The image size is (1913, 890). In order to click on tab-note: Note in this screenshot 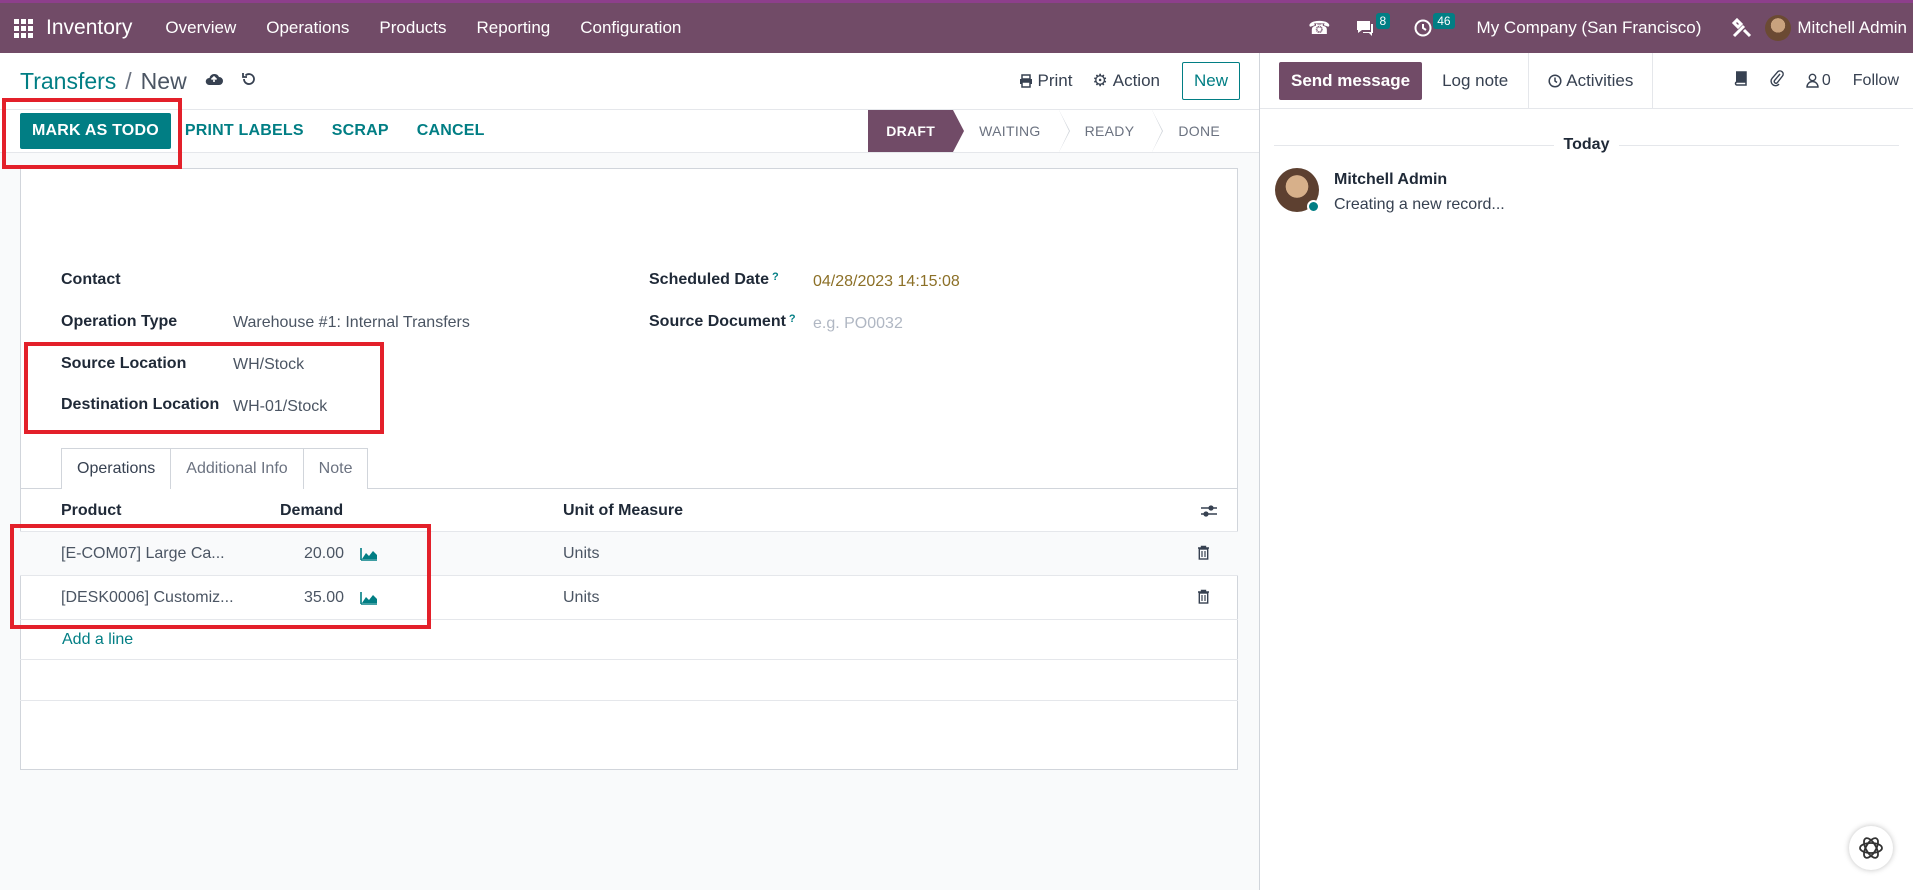, I will do `click(335, 468)`.